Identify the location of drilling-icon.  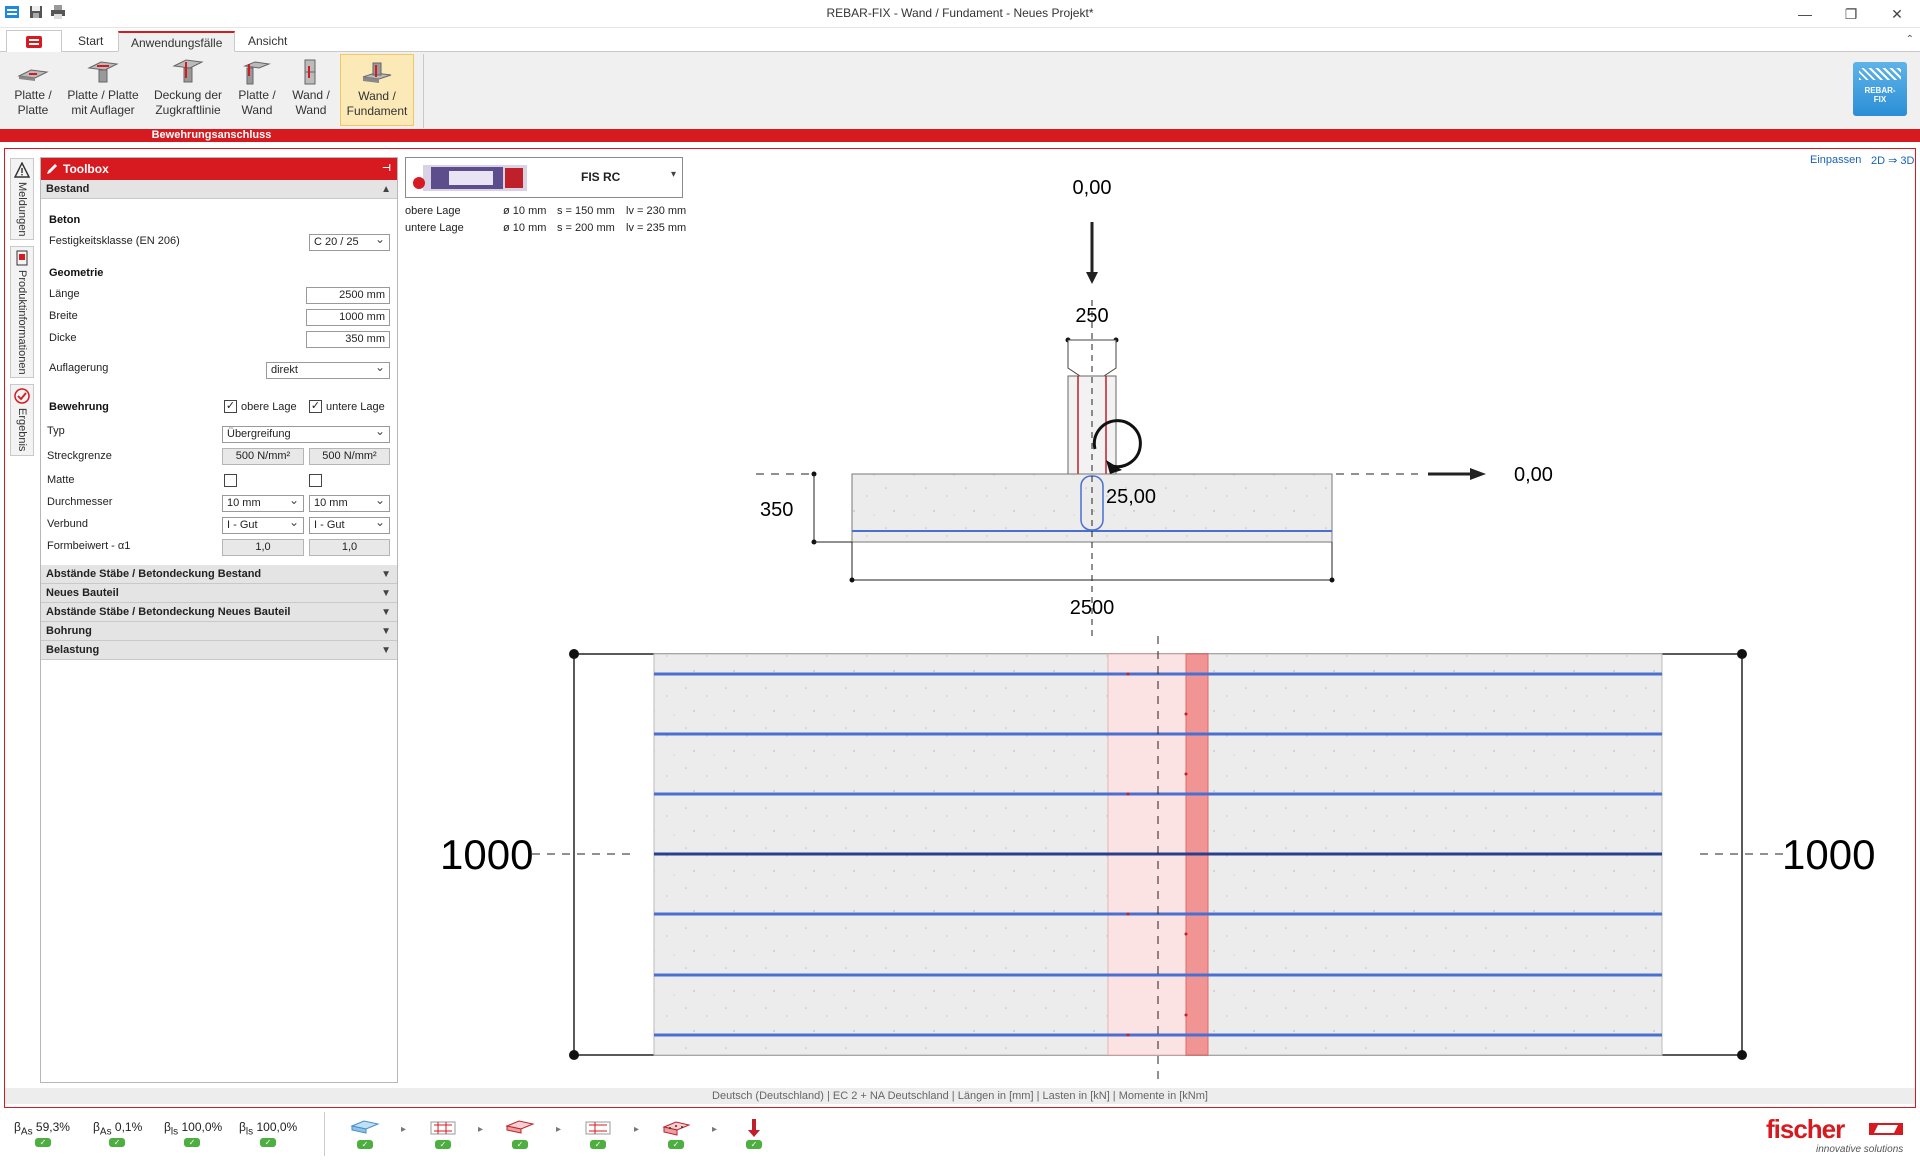
(676, 1128).